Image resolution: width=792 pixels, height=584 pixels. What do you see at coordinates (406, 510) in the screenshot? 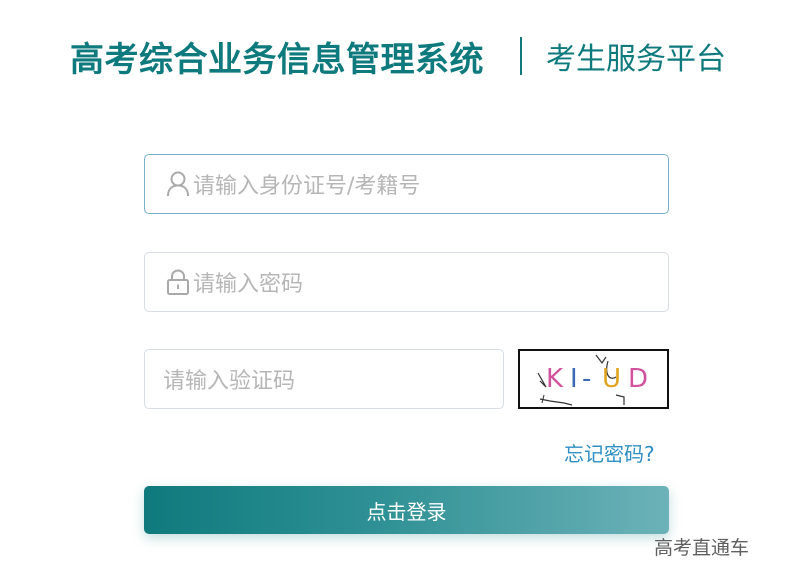
I see `login-button: 点击登录` at bounding box center [406, 510].